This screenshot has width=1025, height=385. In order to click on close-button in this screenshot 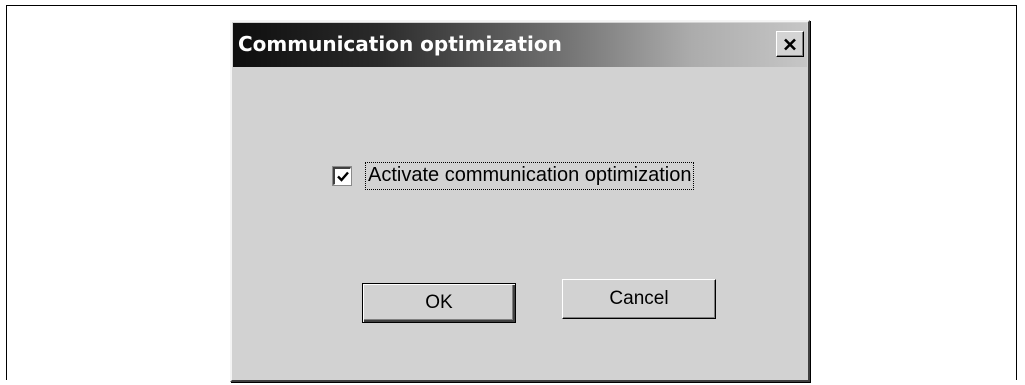, I will do `click(790, 44)`.